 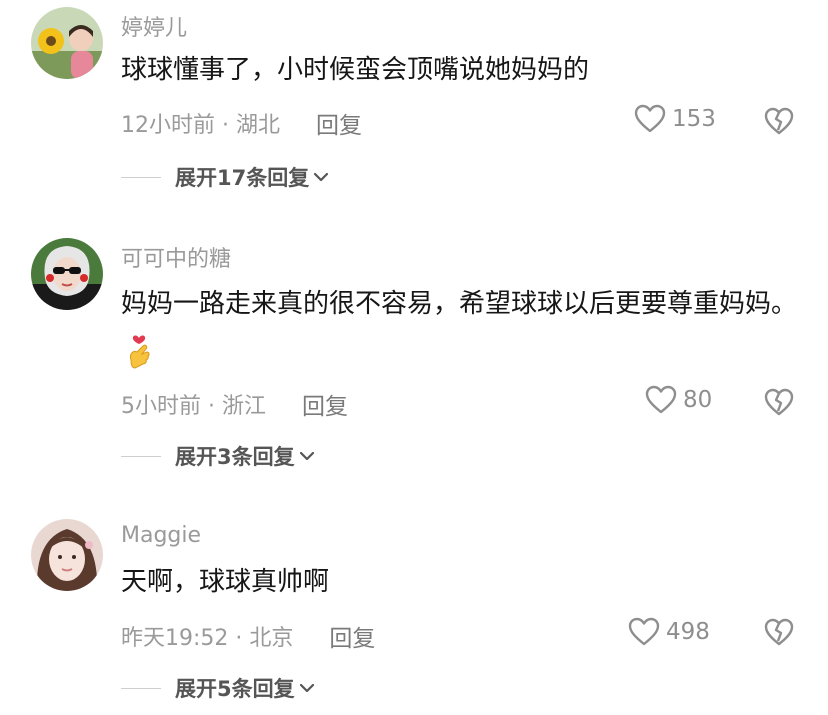 I want to click on expand-replies-label: 展开3条回复, so click(x=235, y=457).